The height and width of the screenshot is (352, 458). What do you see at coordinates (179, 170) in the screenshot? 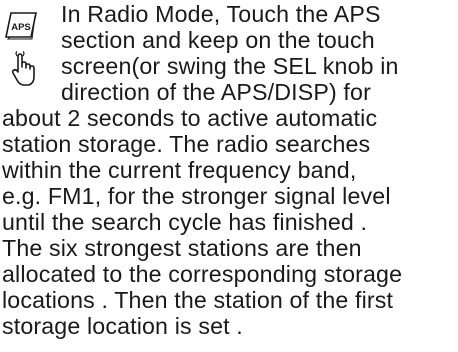
I see `text-line-7: within the current frequency band,` at bounding box center [179, 170].